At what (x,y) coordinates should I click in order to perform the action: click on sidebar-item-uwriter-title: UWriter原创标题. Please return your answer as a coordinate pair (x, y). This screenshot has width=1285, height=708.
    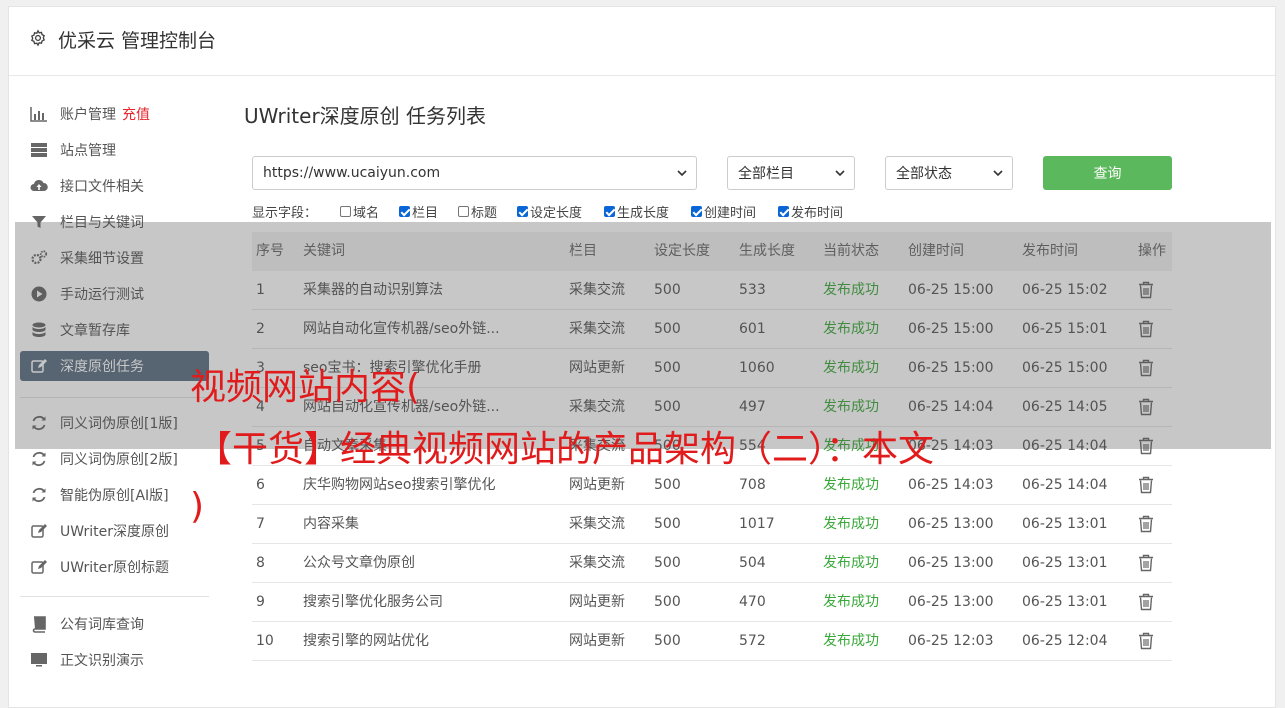
    Looking at the image, I should click on (114, 567).